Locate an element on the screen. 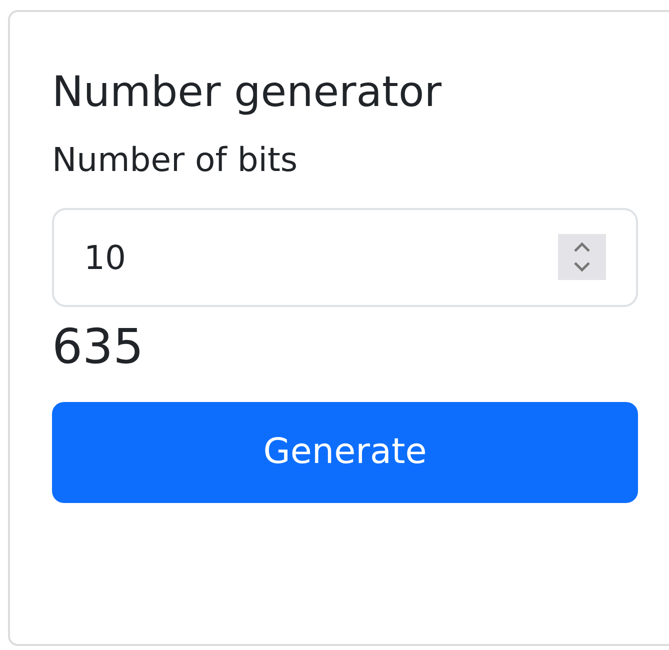 This screenshot has width=669, height=650. field-label: Number of bits is located at coordinates (175, 160).